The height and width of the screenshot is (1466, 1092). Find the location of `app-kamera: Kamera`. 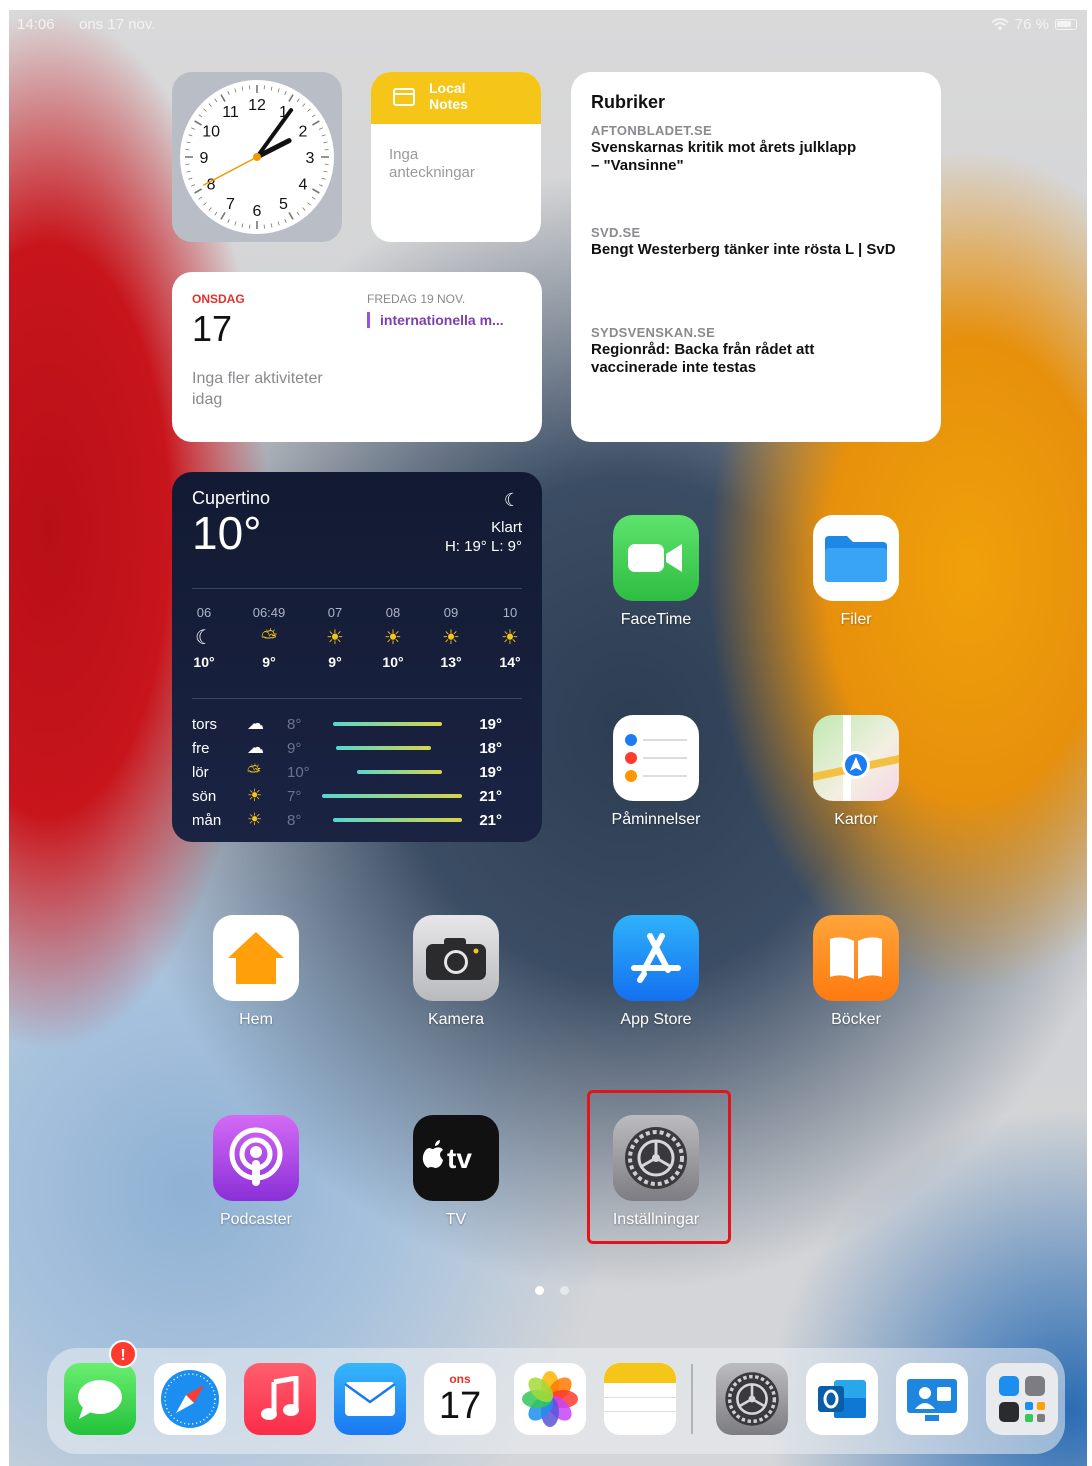

app-kamera: Kamera is located at coordinates (456, 972).